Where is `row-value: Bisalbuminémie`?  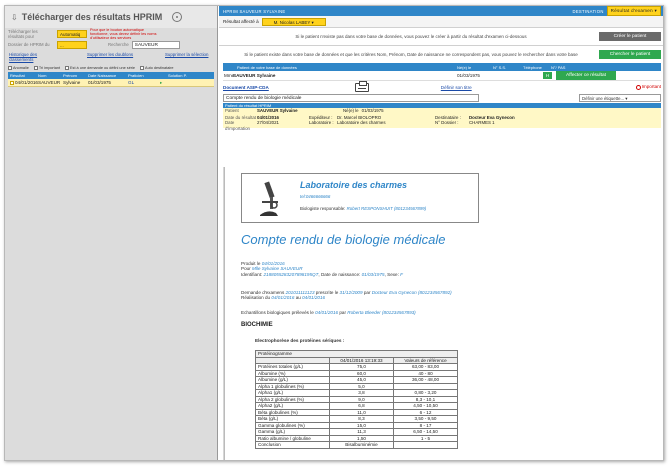 row-value: Bisalbuminémie is located at coordinates (361, 445).